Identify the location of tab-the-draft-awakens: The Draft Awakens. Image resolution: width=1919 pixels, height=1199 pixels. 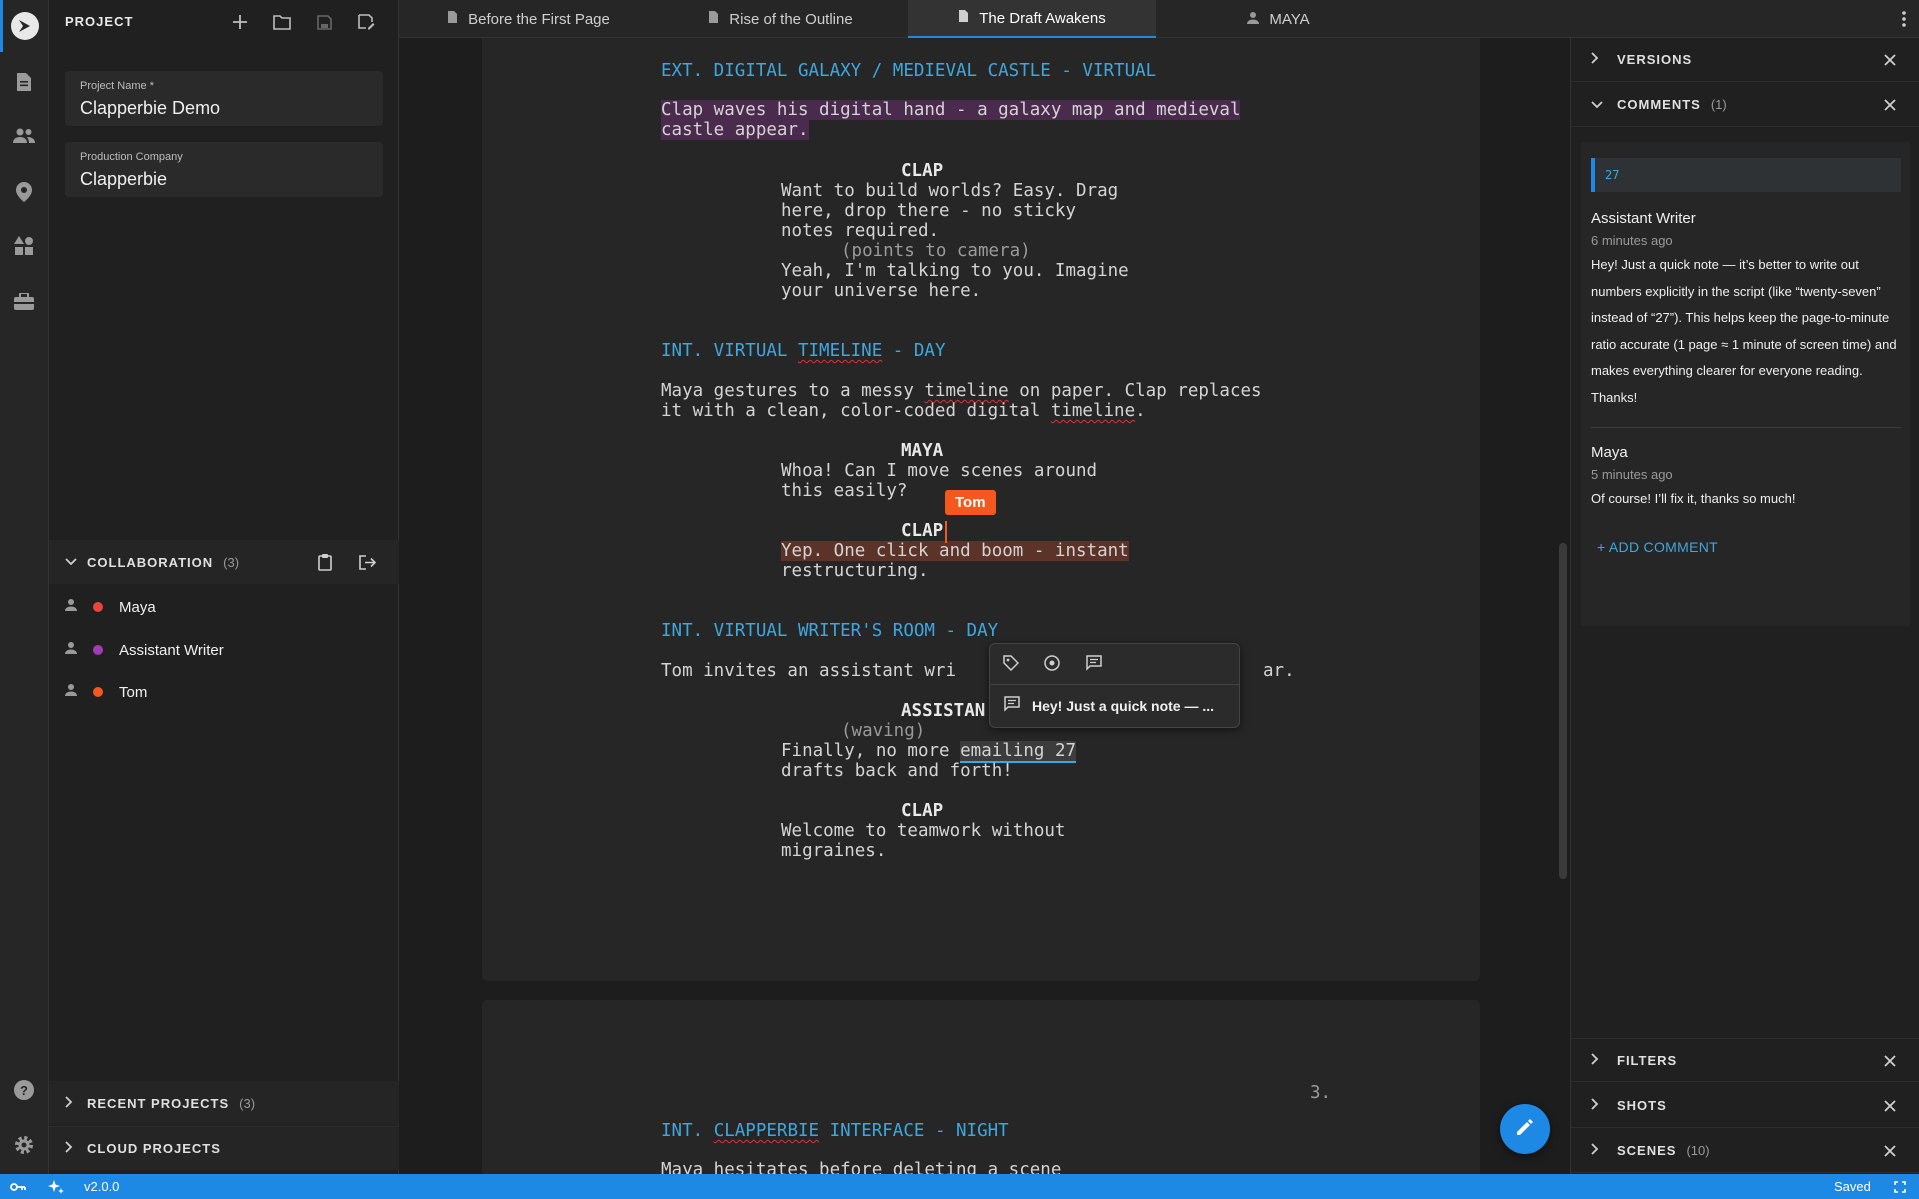
(1032, 19).